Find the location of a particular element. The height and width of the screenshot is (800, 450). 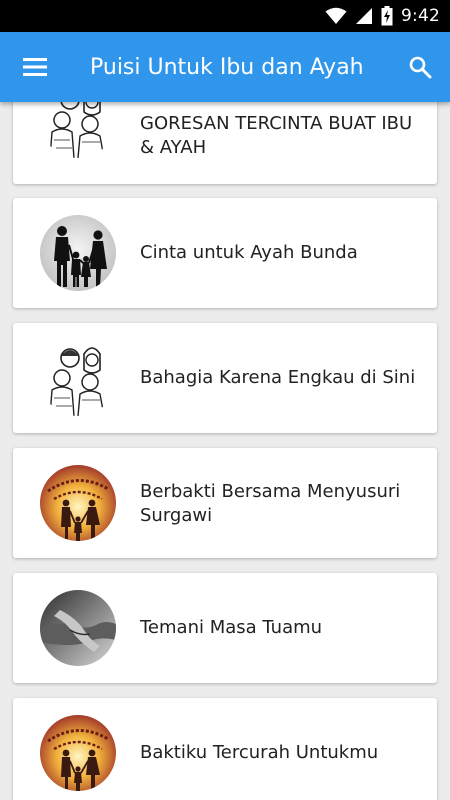

app-title: Puisi Untuk Ibu dan Ayah is located at coordinates (227, 67).